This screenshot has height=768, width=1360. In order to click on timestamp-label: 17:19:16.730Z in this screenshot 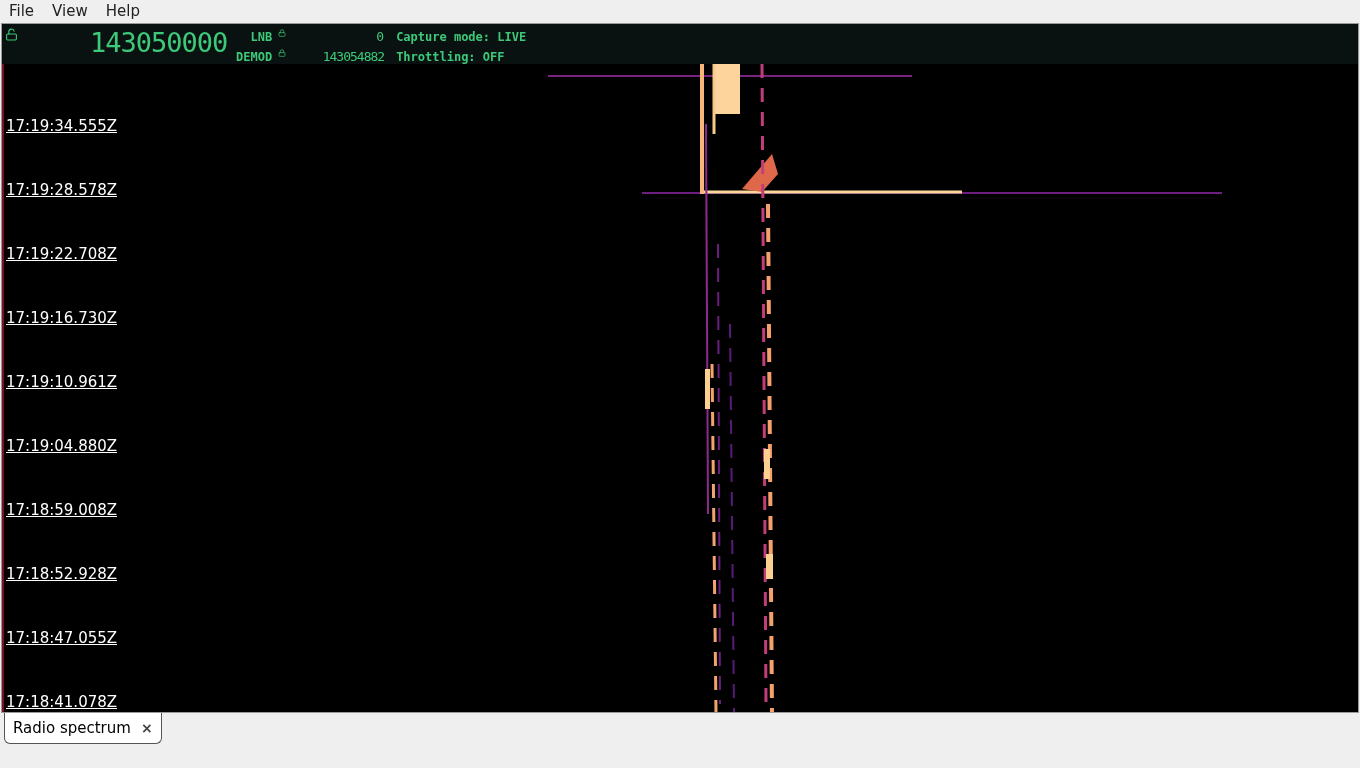, I will do `click(62, 318)`.